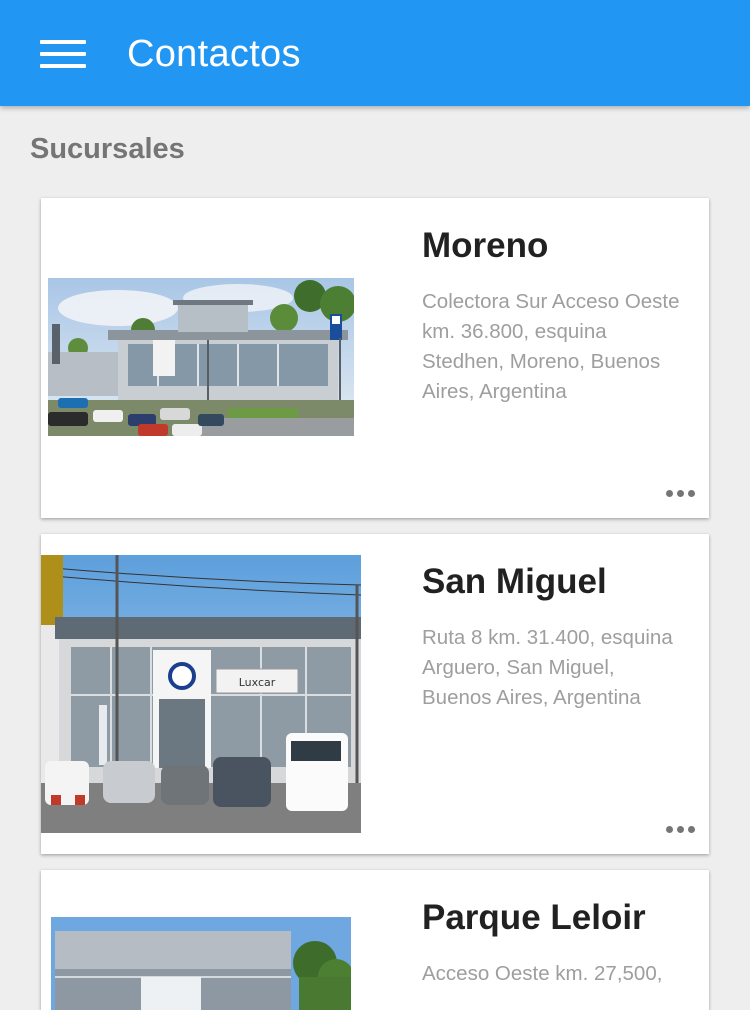  I want to click on hamburger-menu-icon, so click(63, 54).